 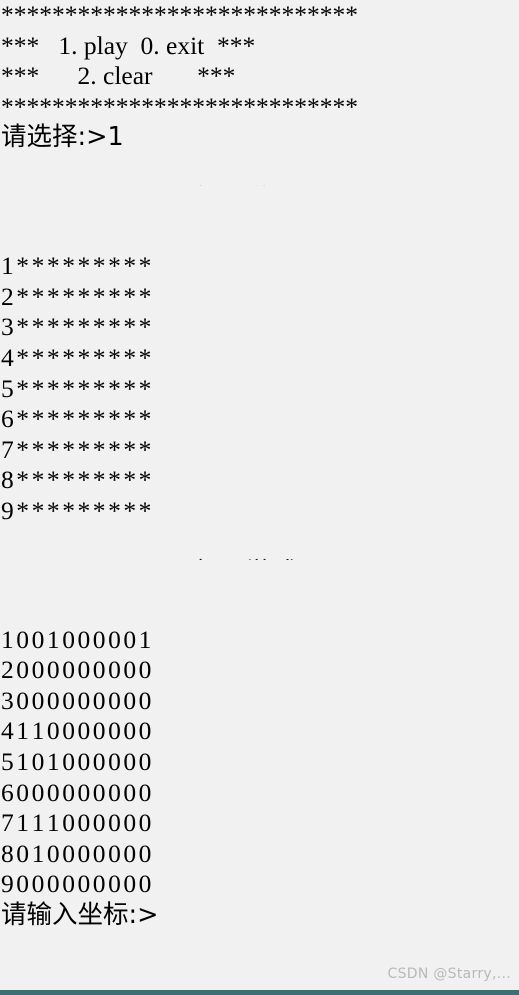 What do you see at coordinates (259, 137) in the screenshot?
I see `menu-choice-prompt: 请选择:>1` at bounding box center [259, 137].